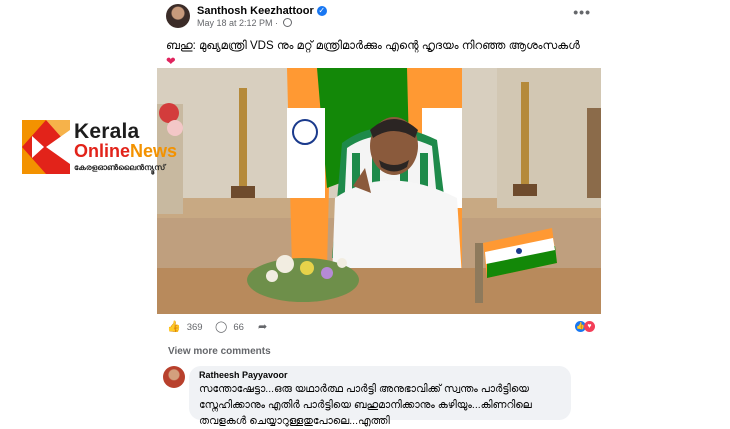  I want to click on author-name-row: Santhosh Keezhattoor ✓, so click(262, 11).